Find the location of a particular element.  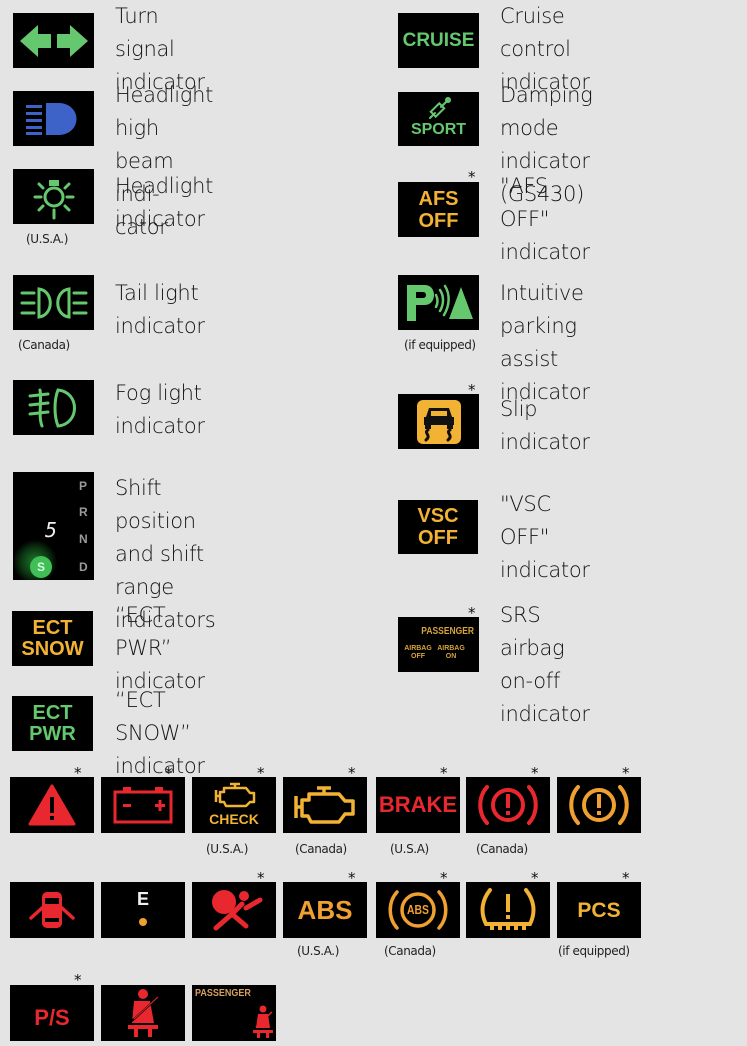

icon-text: SPORT is located at coordinates (438, 129).